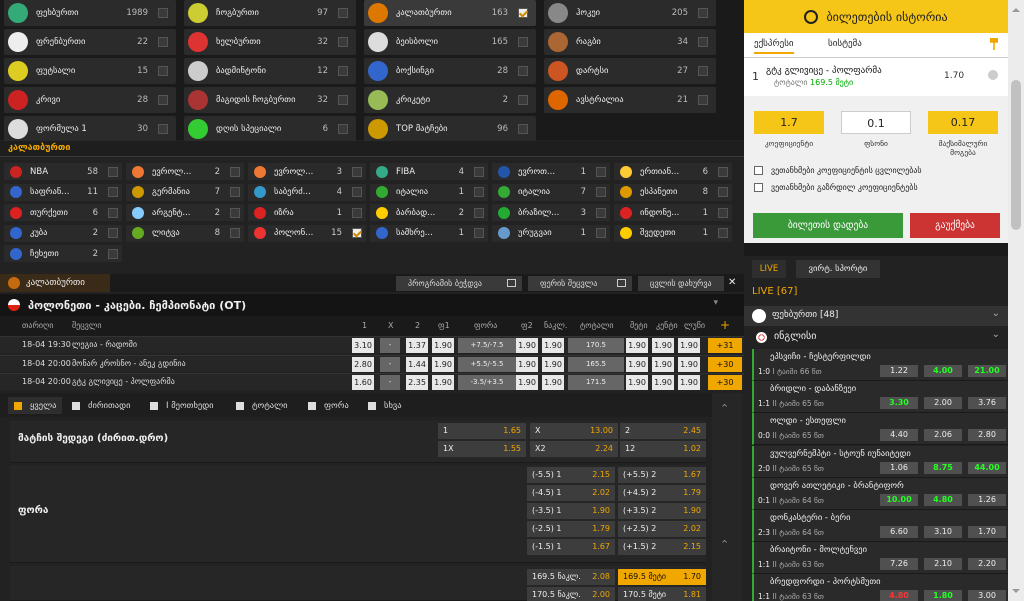 The image size is (1024, 601). What do you see at coordinates (943, 532) in the screenshot?
I see `live-odd-button: 3.10` at bounding box center [943, 532].